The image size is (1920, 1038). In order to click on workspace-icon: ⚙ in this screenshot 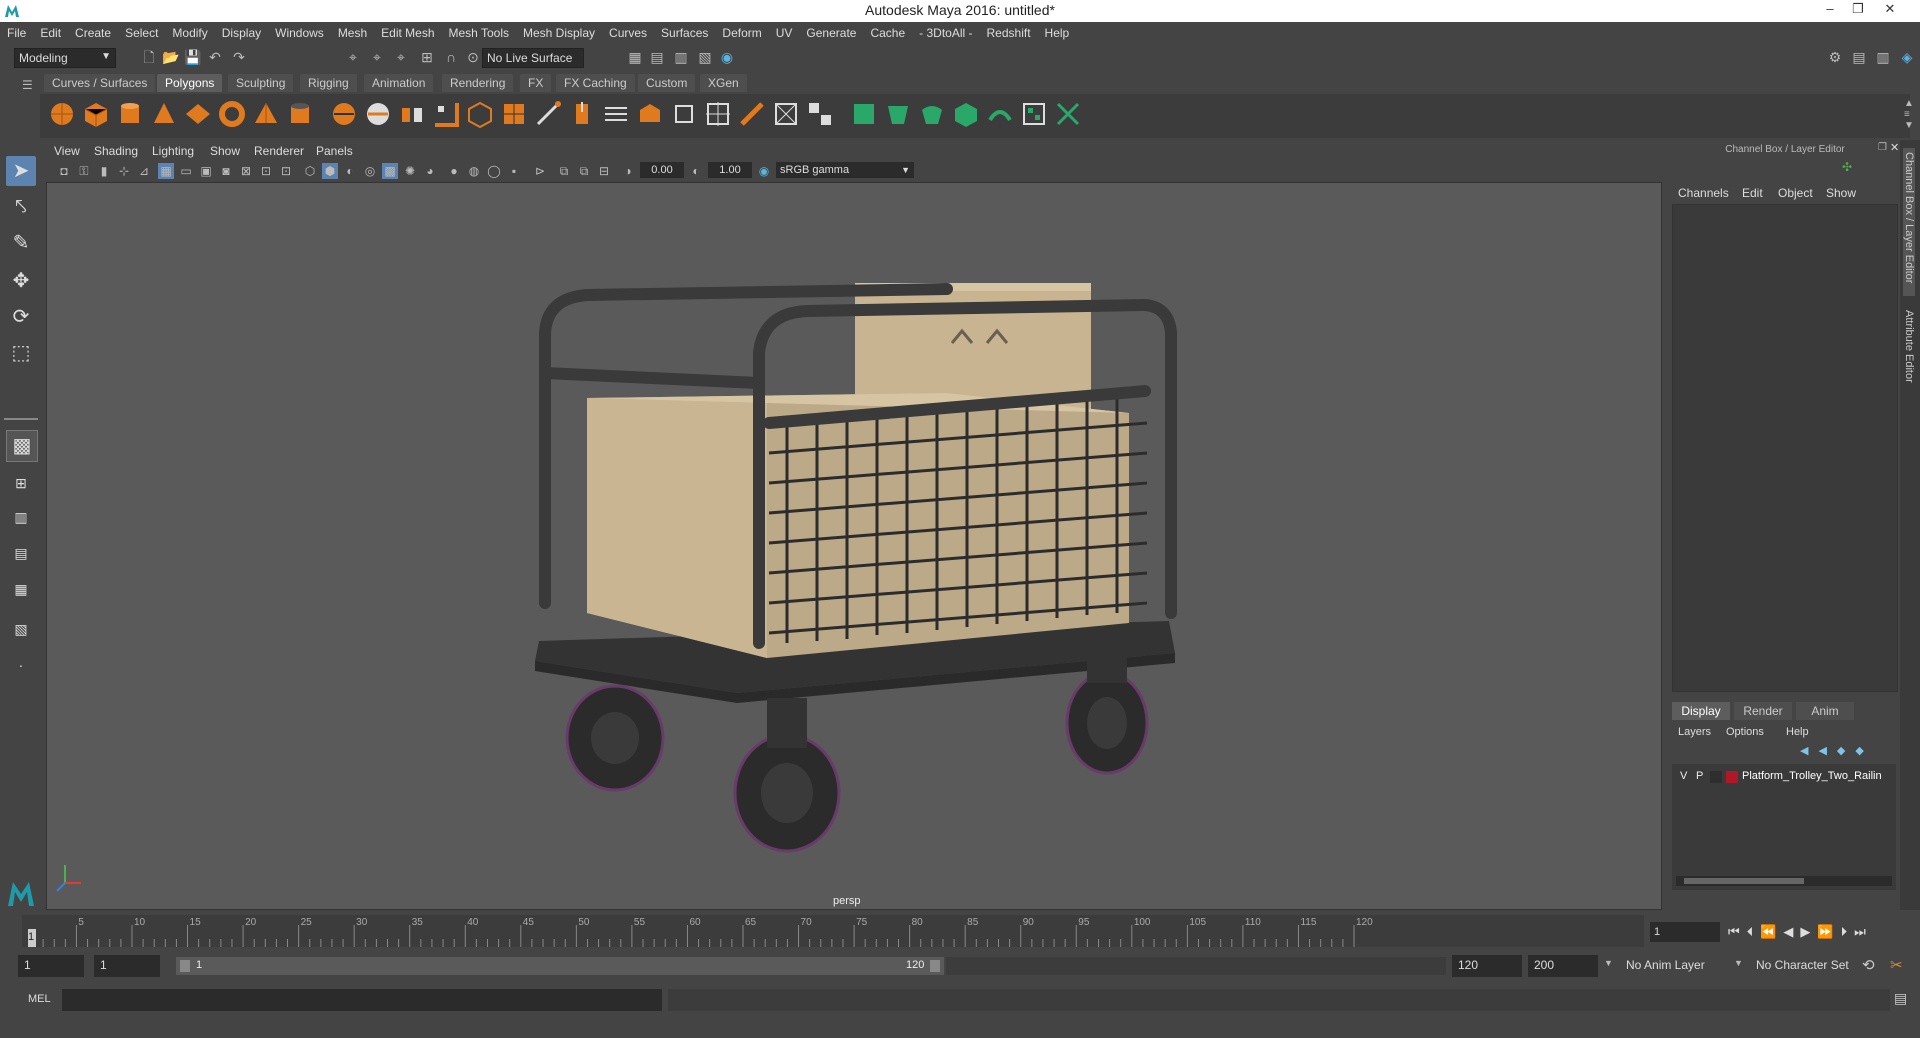, I will do `click(1835, 57)`.